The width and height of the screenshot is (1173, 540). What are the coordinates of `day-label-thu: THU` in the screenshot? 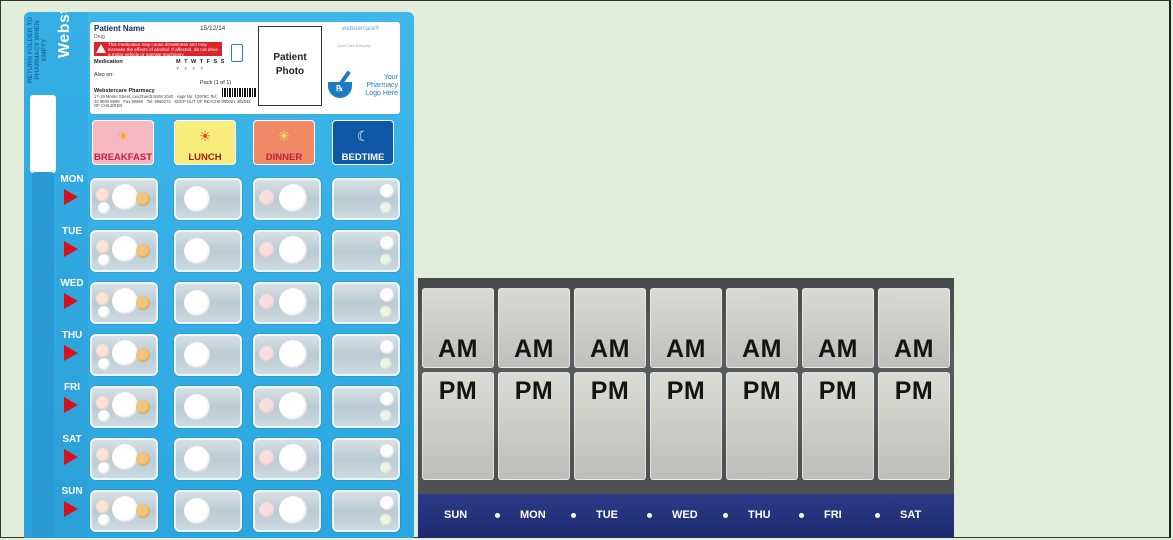 It's located at (72, 345).